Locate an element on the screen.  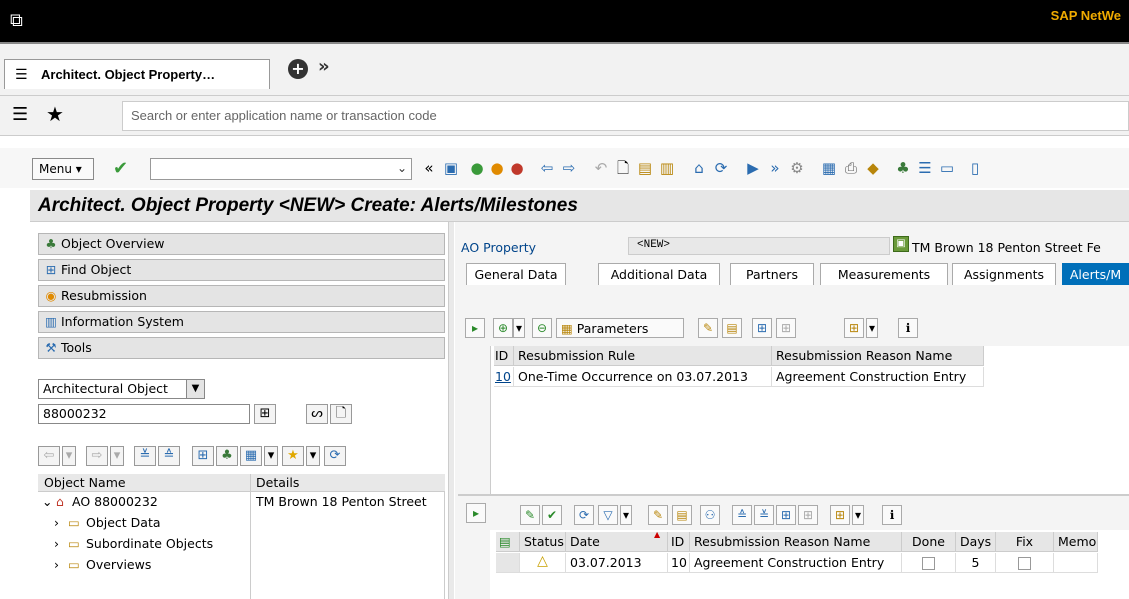
new-page-button: 🗋 is located at coordinates (341, 414).